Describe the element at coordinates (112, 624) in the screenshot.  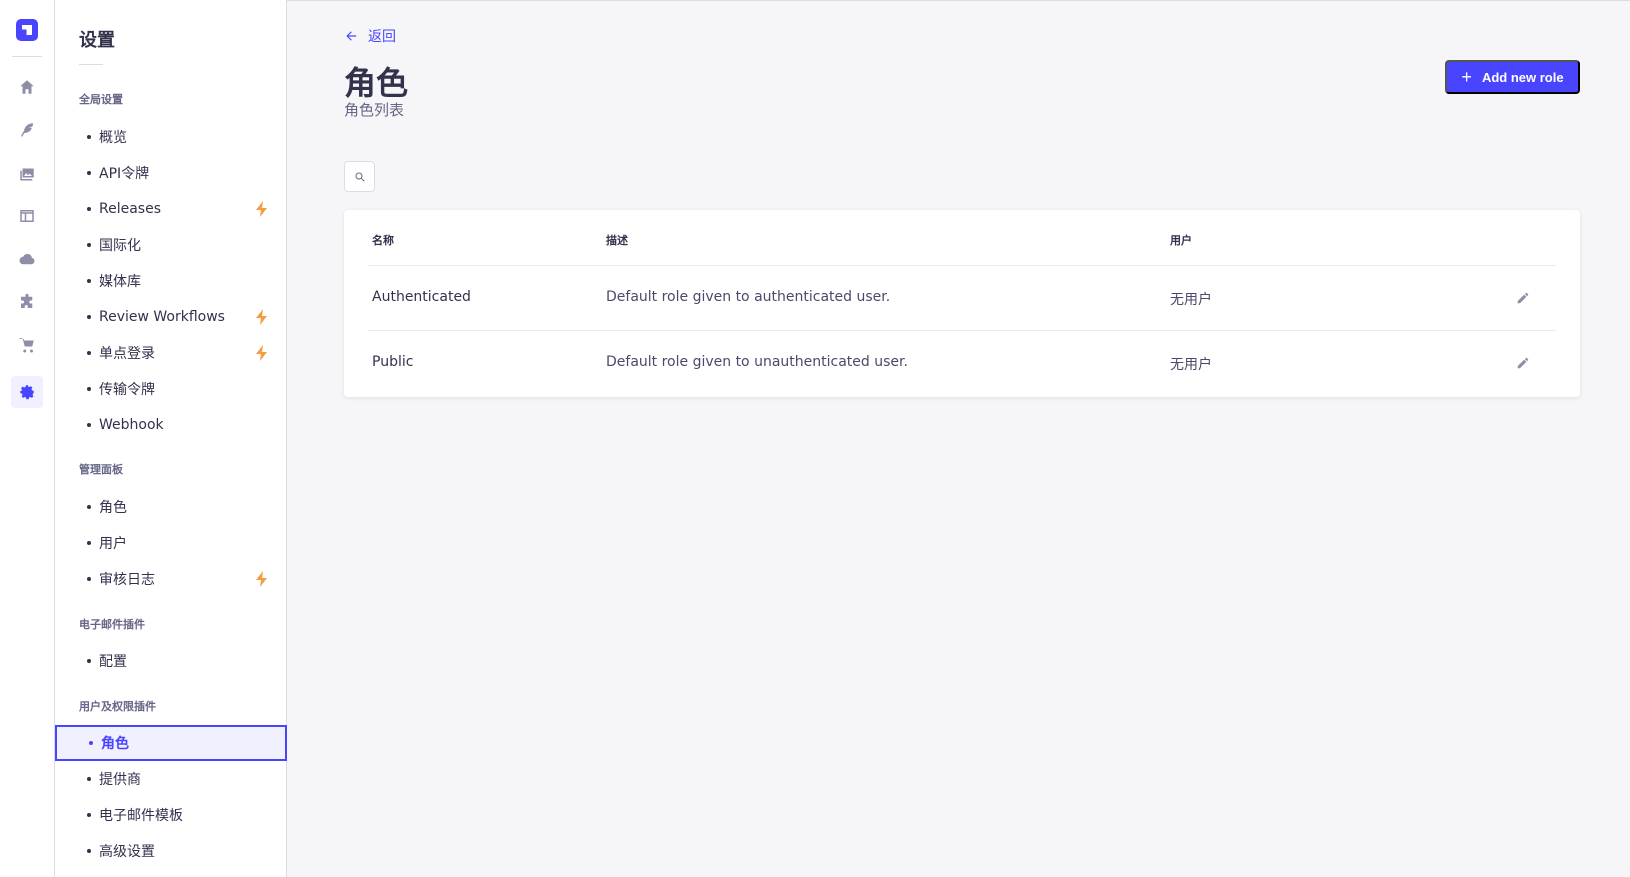
I see `section-title-email-plugin: 电子邮件插件` at that location.